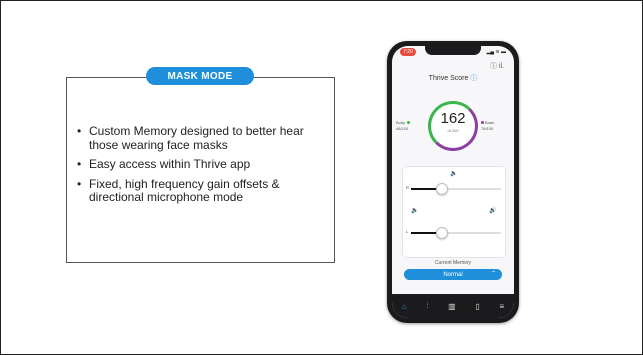  Describe the element at coordinates (453, 274) in the screenshot. I see `memory-selector: Normal ⌃` at that location.